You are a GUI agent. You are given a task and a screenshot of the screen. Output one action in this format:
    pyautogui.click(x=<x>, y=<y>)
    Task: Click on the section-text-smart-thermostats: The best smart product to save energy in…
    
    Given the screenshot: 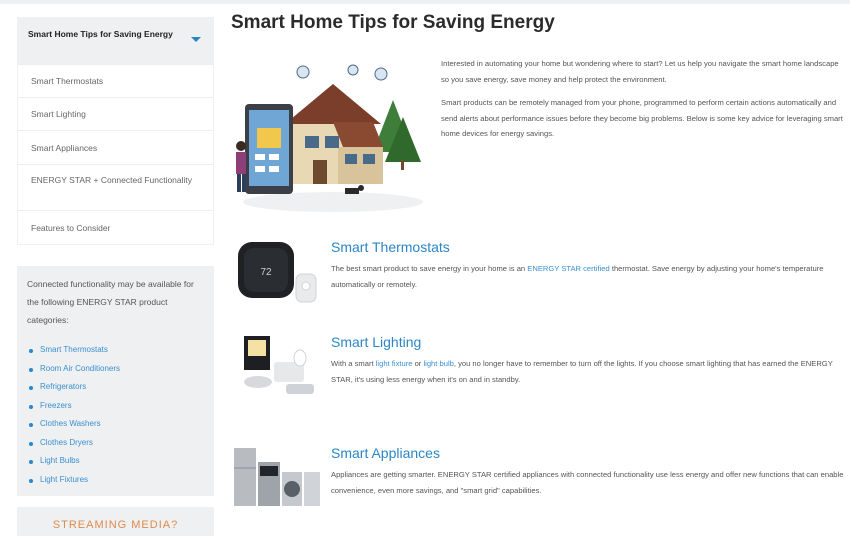 What is the action you would take?
    pyautogui.click(x=588, y=276)
    